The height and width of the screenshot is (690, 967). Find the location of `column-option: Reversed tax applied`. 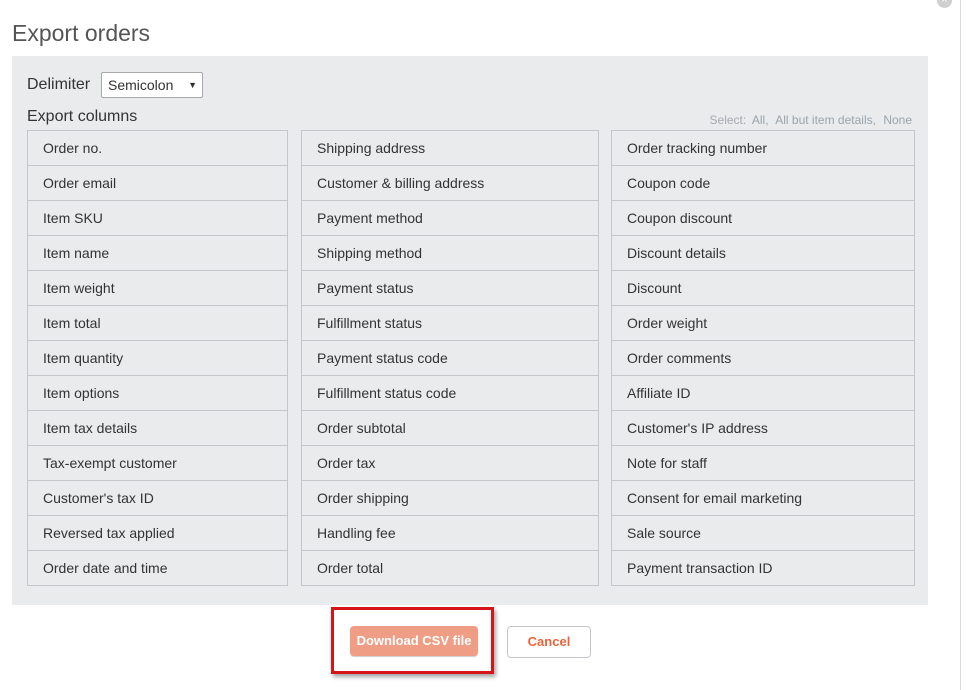

column-option: Reversed tax applied is located at coordinates (157, 532).